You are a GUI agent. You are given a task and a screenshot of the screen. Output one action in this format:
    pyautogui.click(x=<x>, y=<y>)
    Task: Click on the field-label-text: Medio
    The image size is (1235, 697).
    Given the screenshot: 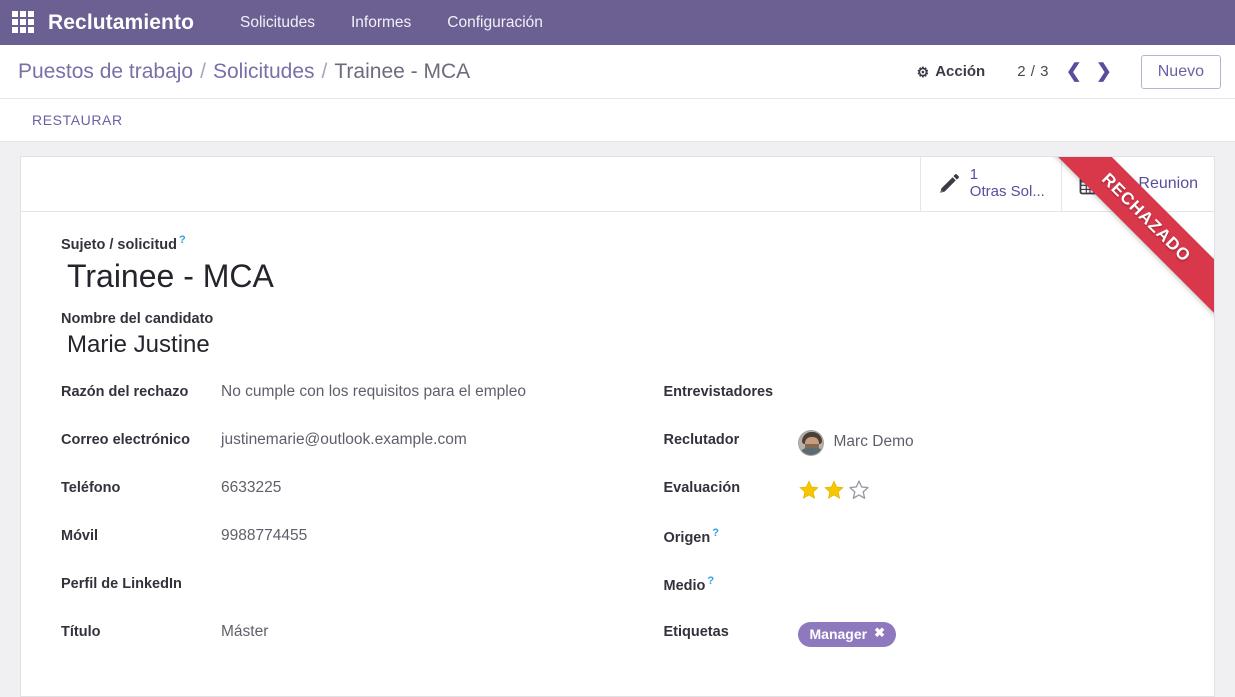 What is the action you would take?
    pyautogui.click(x=684, y=585)
    